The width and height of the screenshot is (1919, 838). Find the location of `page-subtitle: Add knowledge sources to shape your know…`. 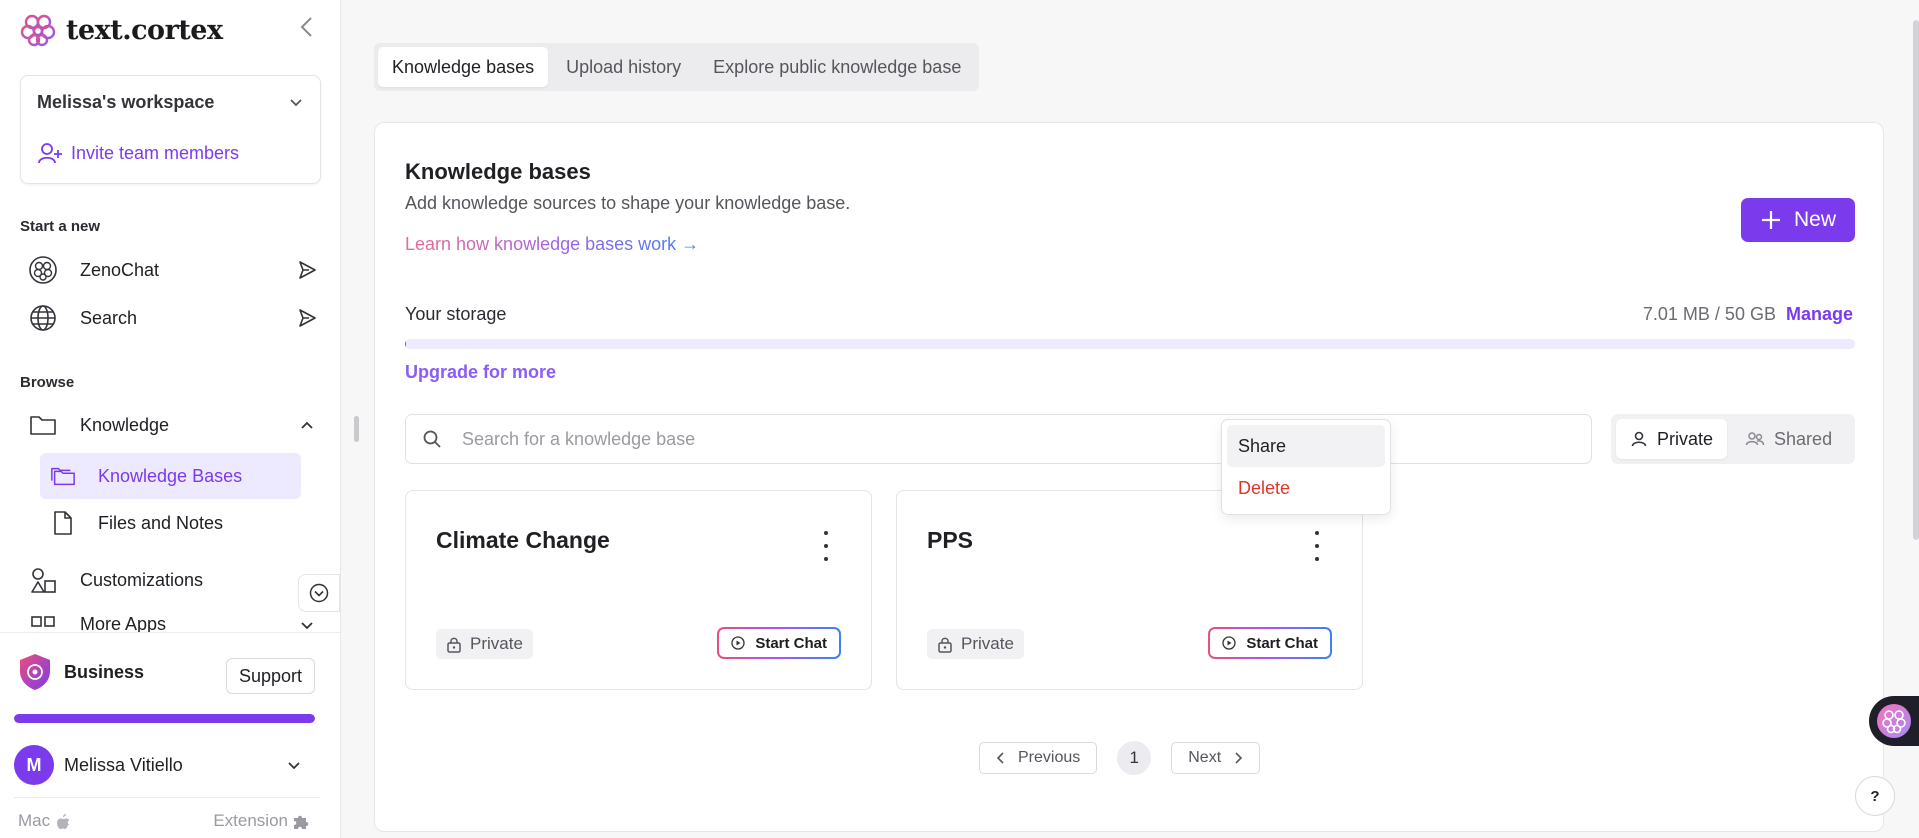

page-subtitle: Add knowledge sources to shape your know… is located at coordinates (628, 203).